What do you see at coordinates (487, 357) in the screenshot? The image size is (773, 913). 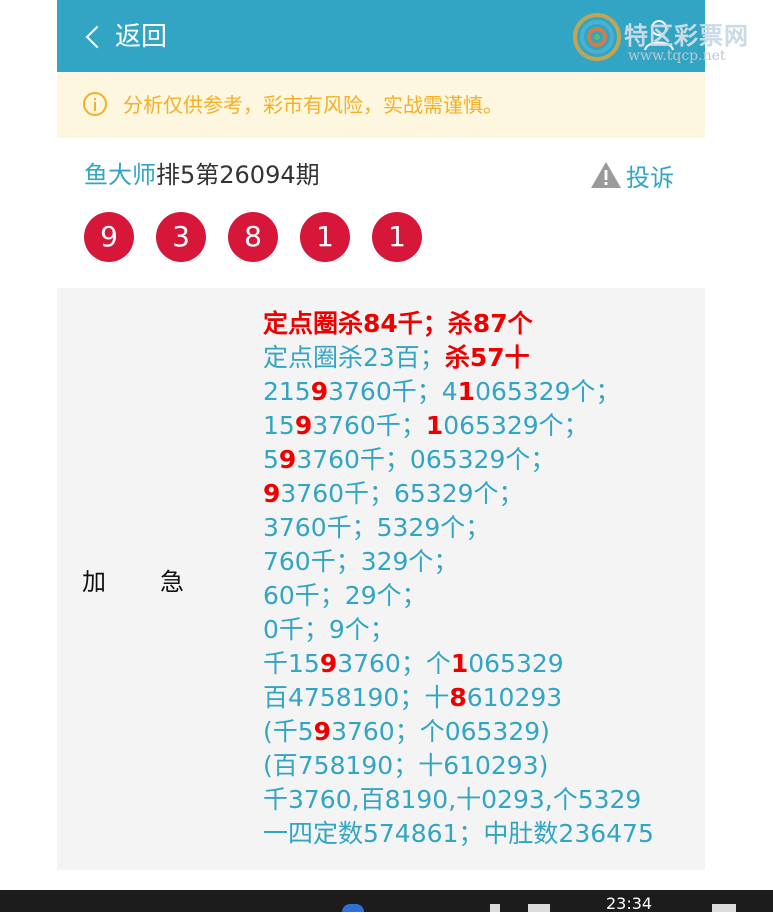 I see `line-segment: 杀57十` at bounding box center [487, 357].